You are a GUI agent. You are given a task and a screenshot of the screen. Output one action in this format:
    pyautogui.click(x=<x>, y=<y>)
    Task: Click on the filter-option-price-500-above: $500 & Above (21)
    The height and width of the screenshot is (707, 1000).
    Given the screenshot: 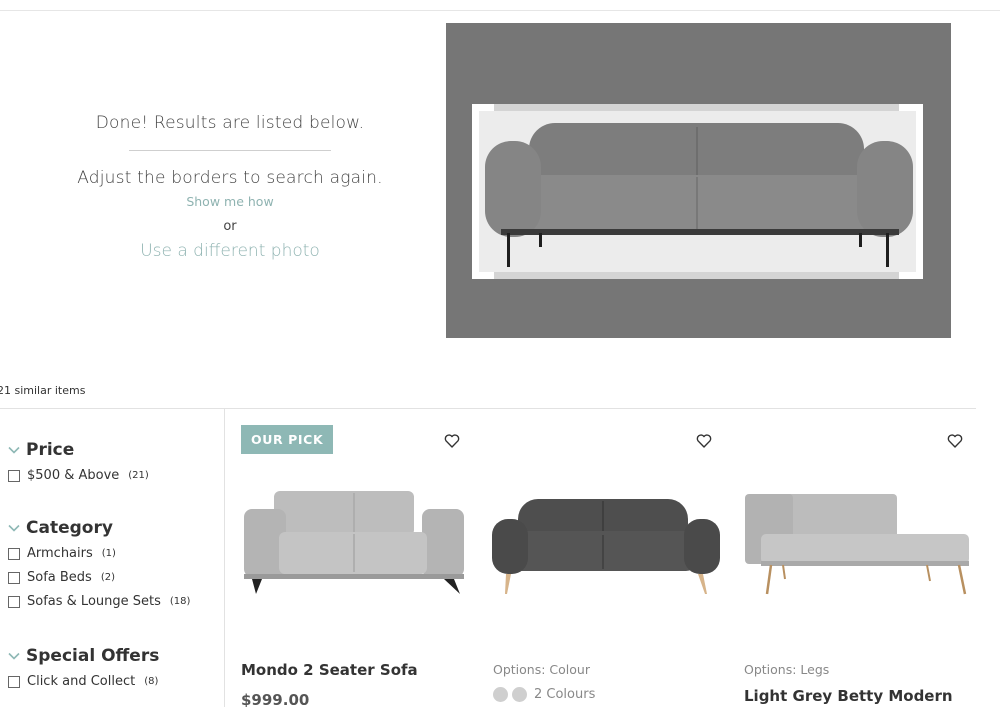 What is the action you would take?
    pyautogui.click(x=78, y=475)
    